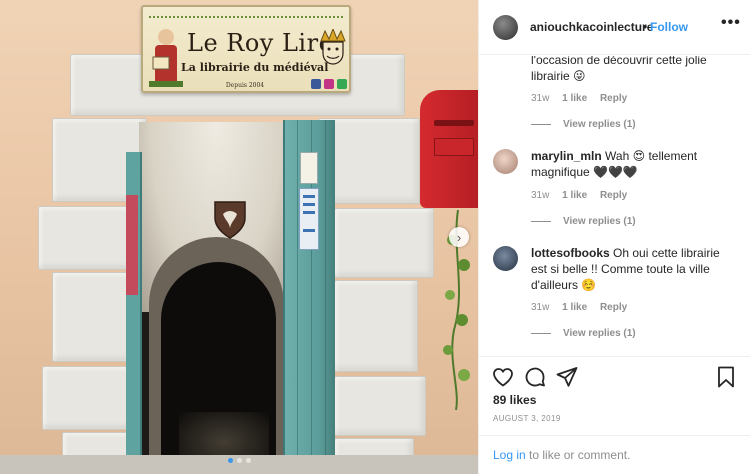 The width and height of the screenshot is (750, 474). I want to click on carousel-indicator, so click(239, 460).